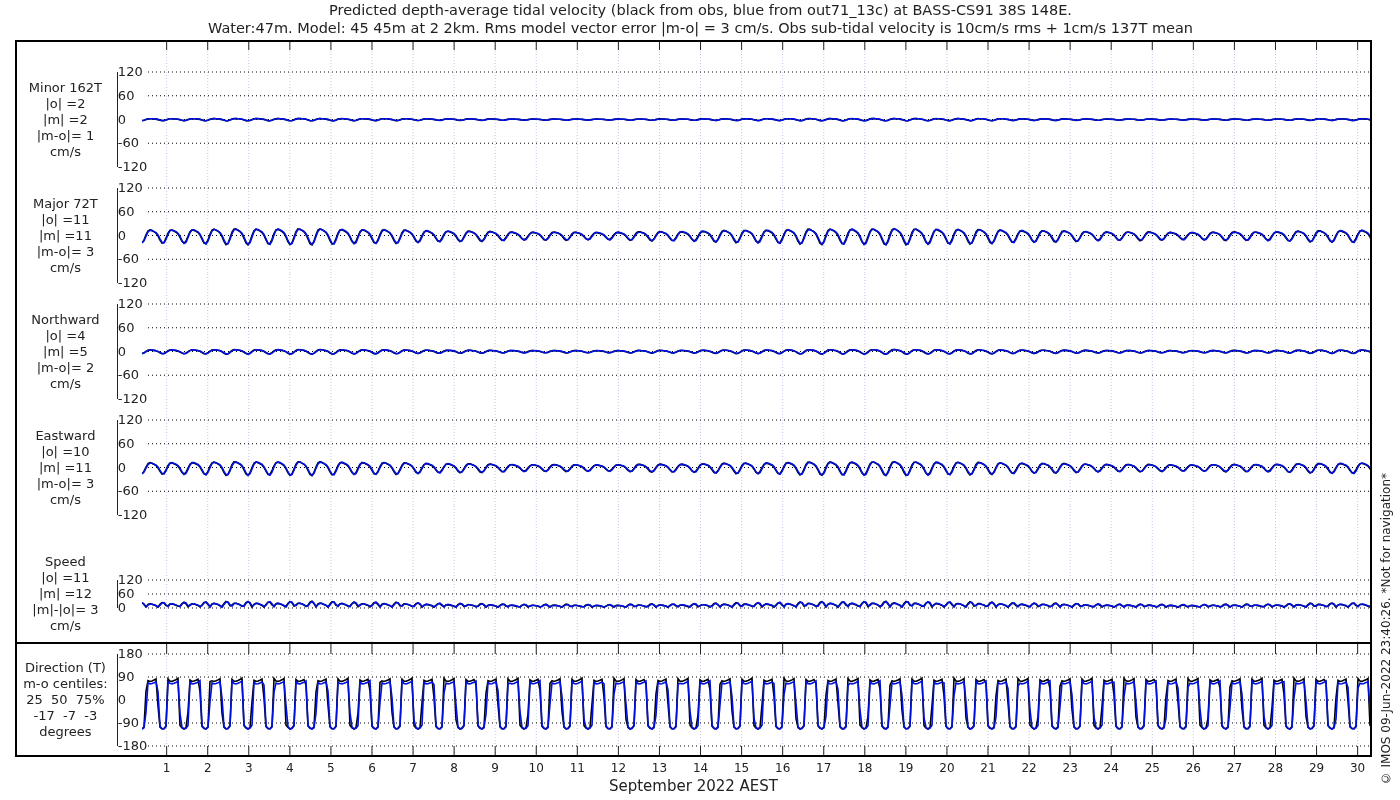 This screenshot has width=1400, height=800. What do you see at coordinates (454, 768) in the screenshot?
I see `x-tick-label: 8` at bounding box center [454, 768].